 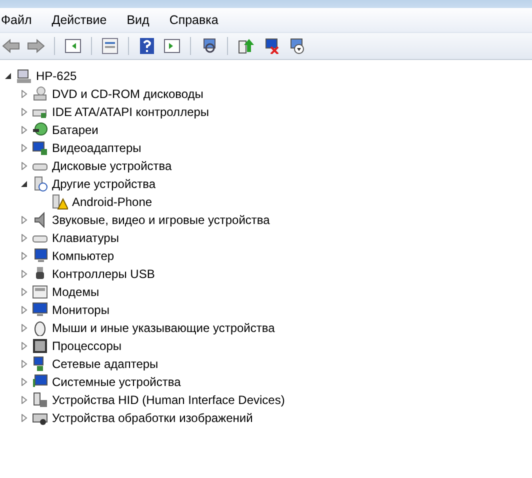 What do you see at coordinates (110, 46) in the screenshot?
I see `properties-icon` at bounding box center [110, 46].